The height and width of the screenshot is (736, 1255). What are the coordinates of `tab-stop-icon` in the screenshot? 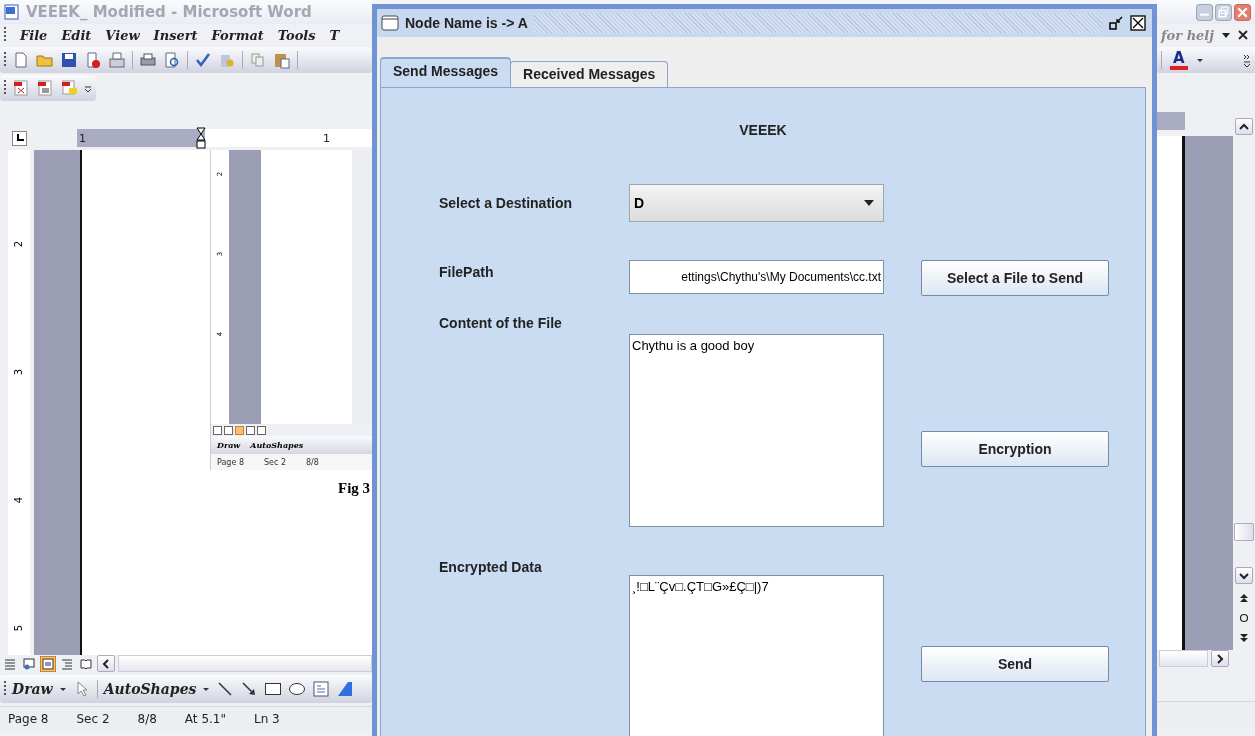 It's located at (19, 138).